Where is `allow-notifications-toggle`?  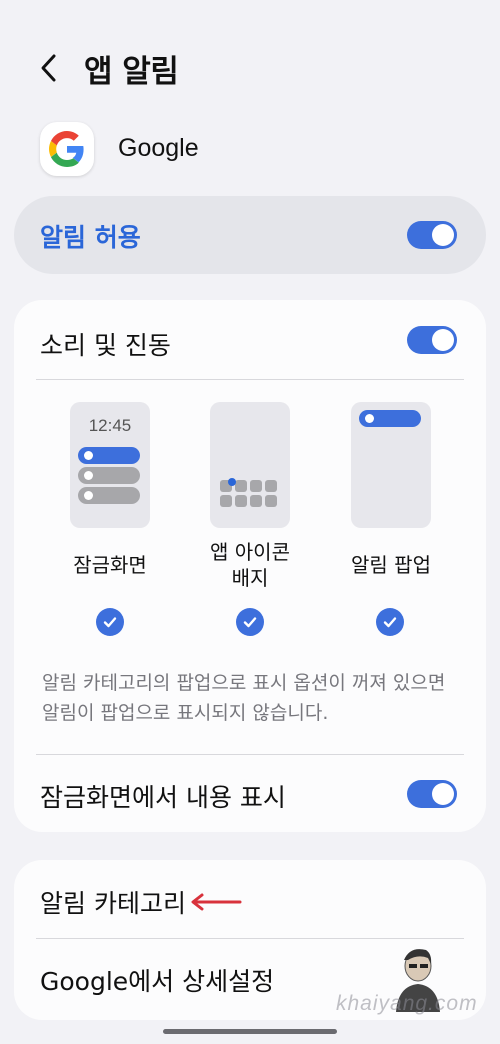 allow-notifications-toggle is located at coordinates (432, 235).